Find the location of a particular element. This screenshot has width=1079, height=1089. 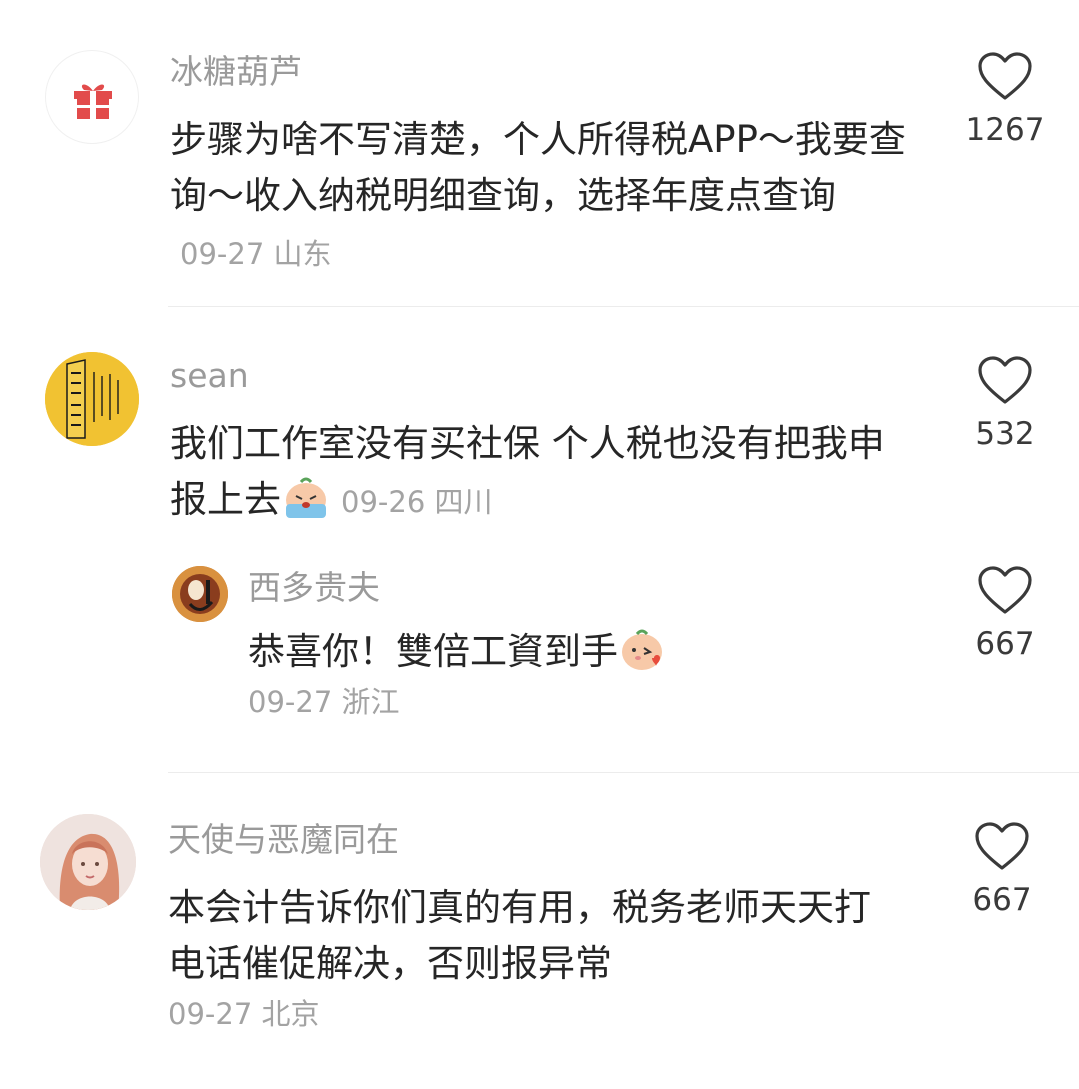

reply-text: 恭喜你！雙倍工資到手 is located at coordinates (578, 656).